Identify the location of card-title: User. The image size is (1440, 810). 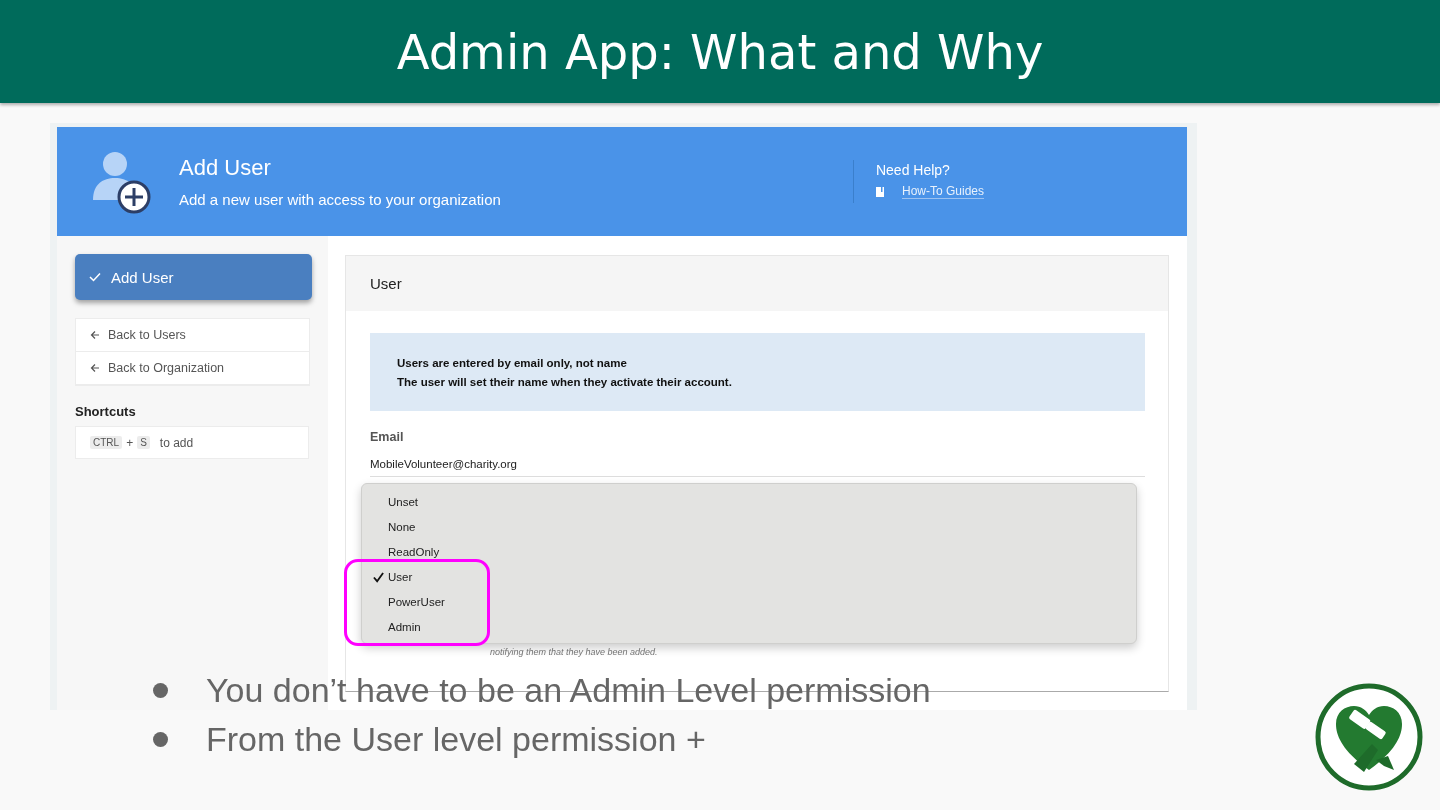
(757, 283).